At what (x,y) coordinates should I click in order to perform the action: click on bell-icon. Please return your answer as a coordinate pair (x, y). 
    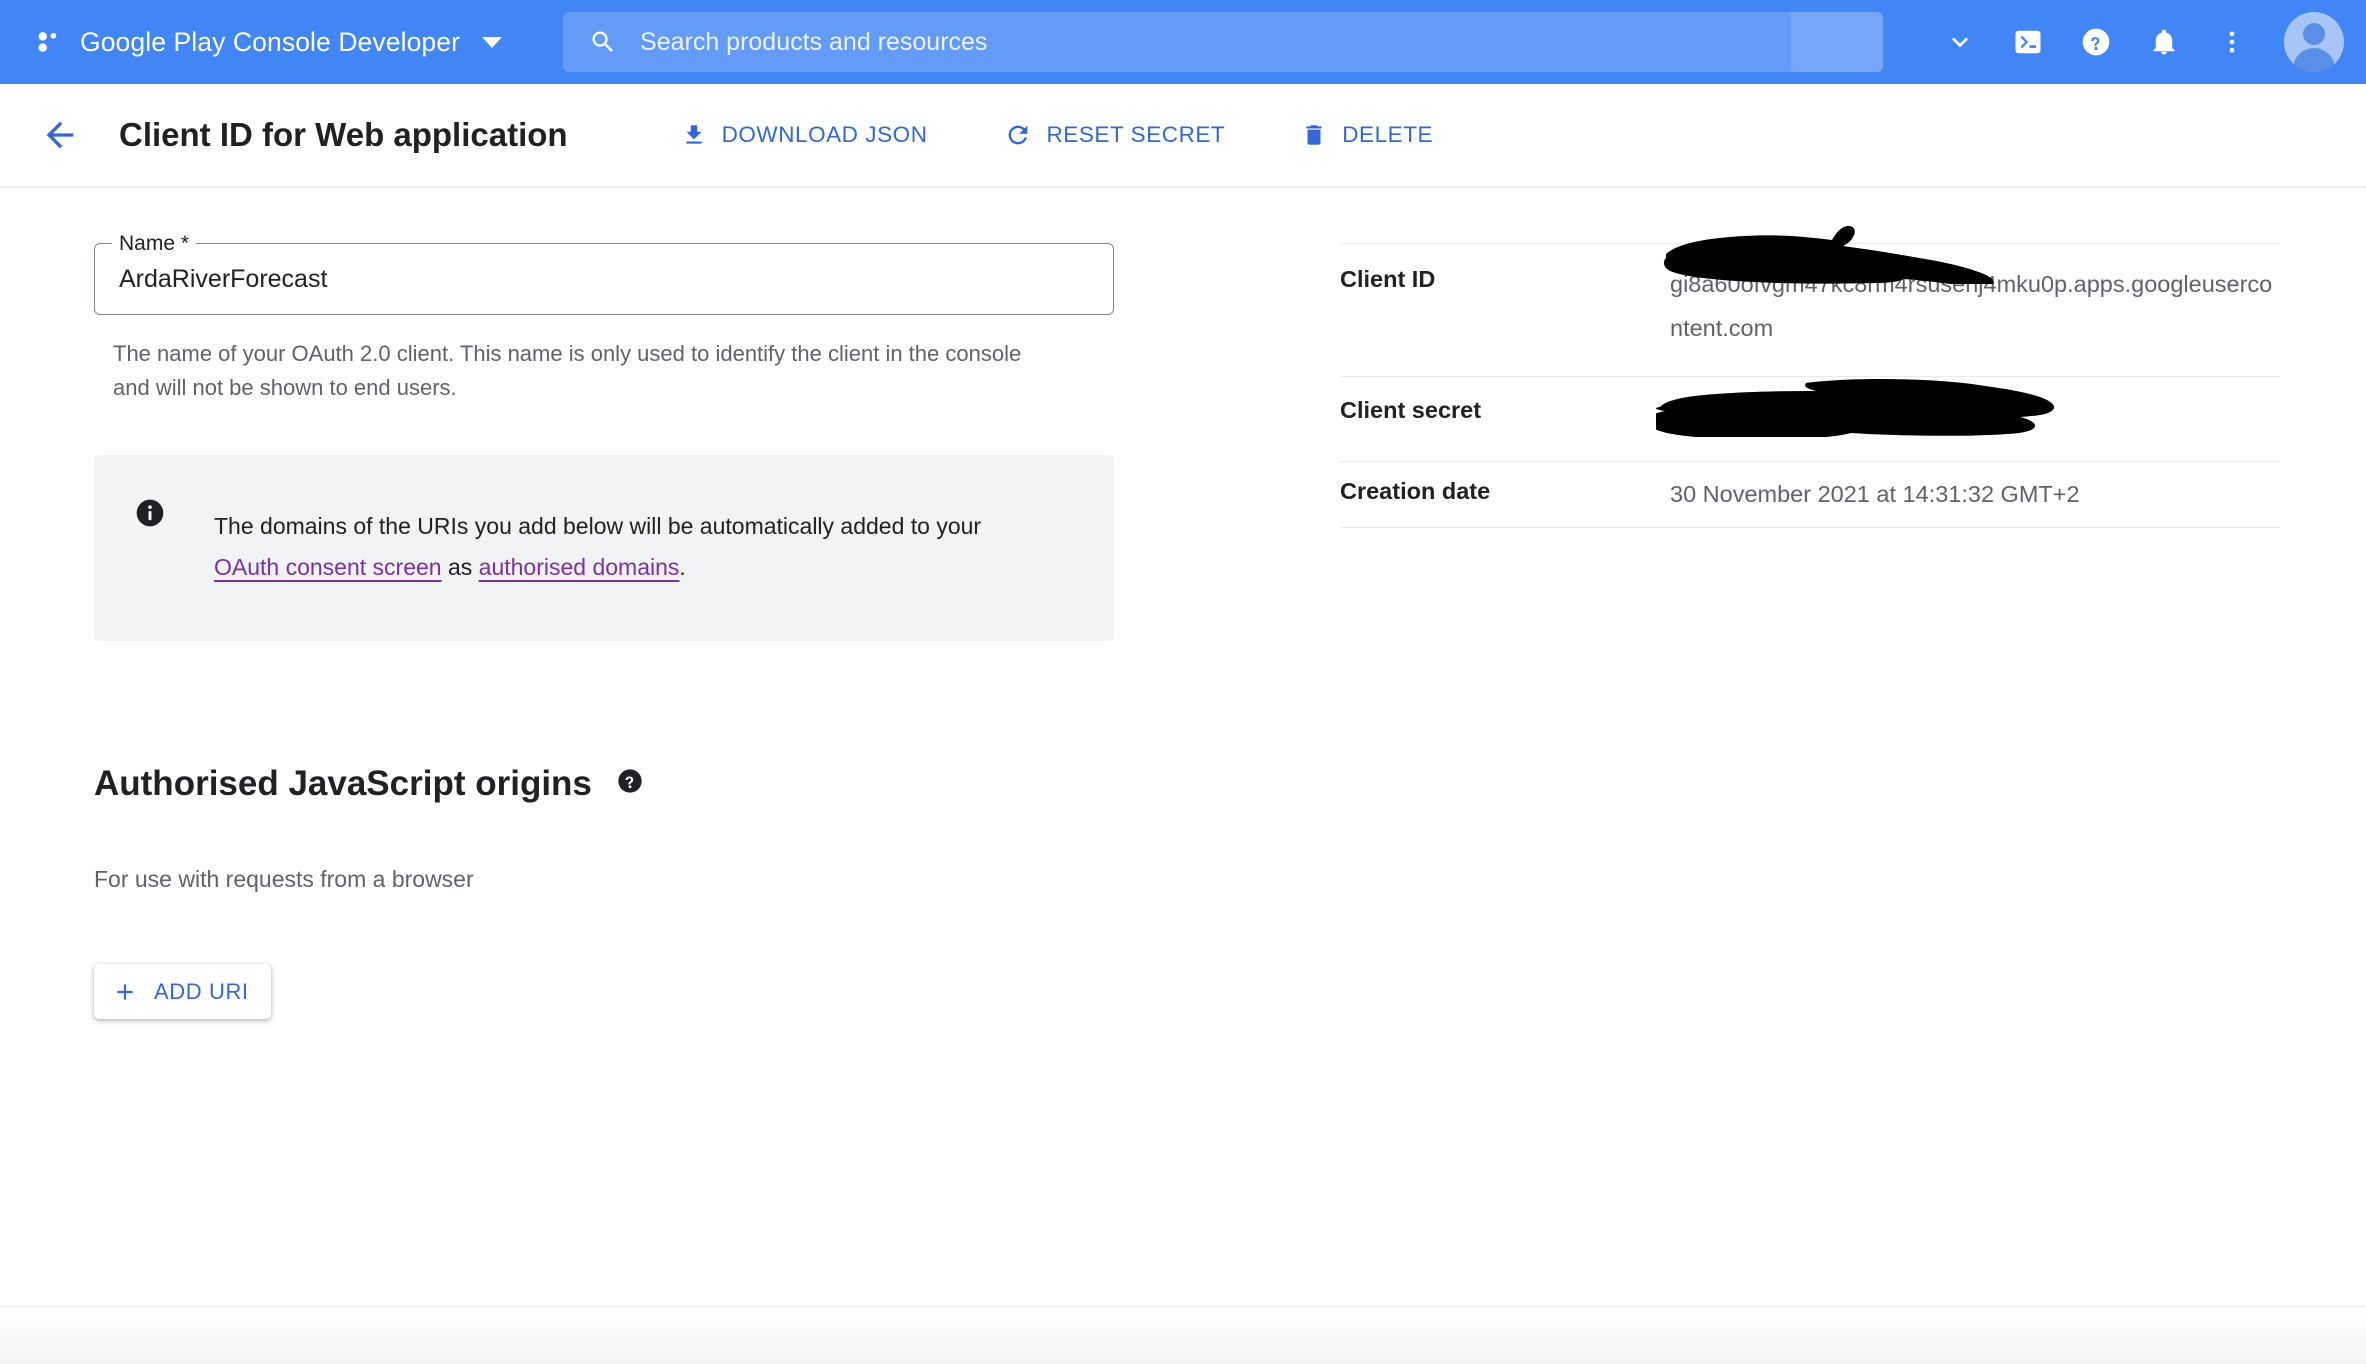
    Looking at the image, I should click on (2164, 42).